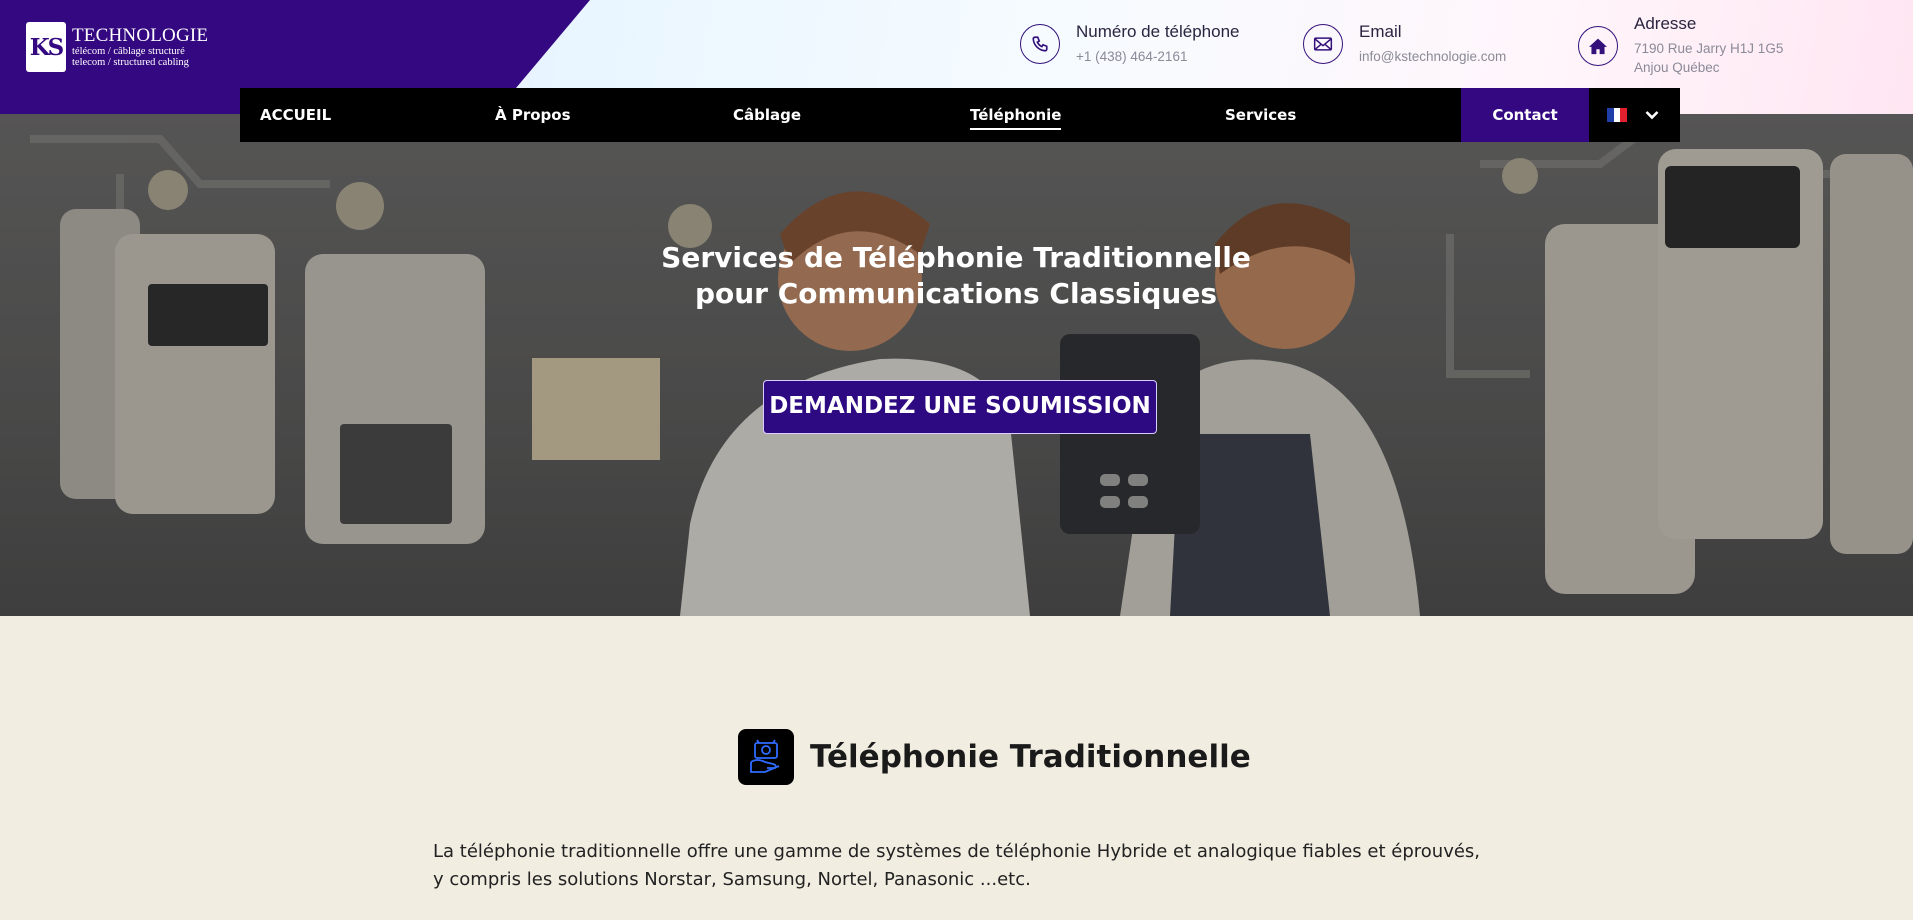  I want to click on section-title: Téléphonie Traditionnelle, so click(1030, 757).